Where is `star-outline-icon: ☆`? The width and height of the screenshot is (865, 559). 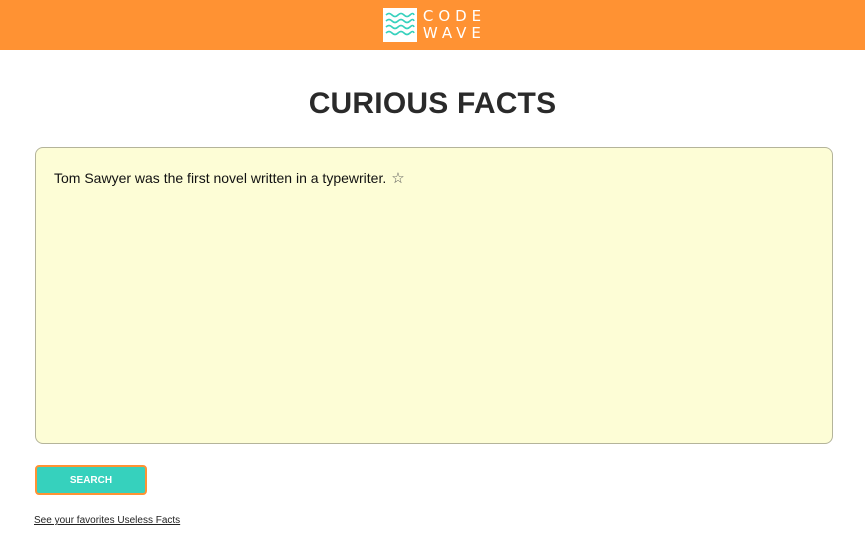
star-outline-icon: ☆ is located at coordinates (397, 178).